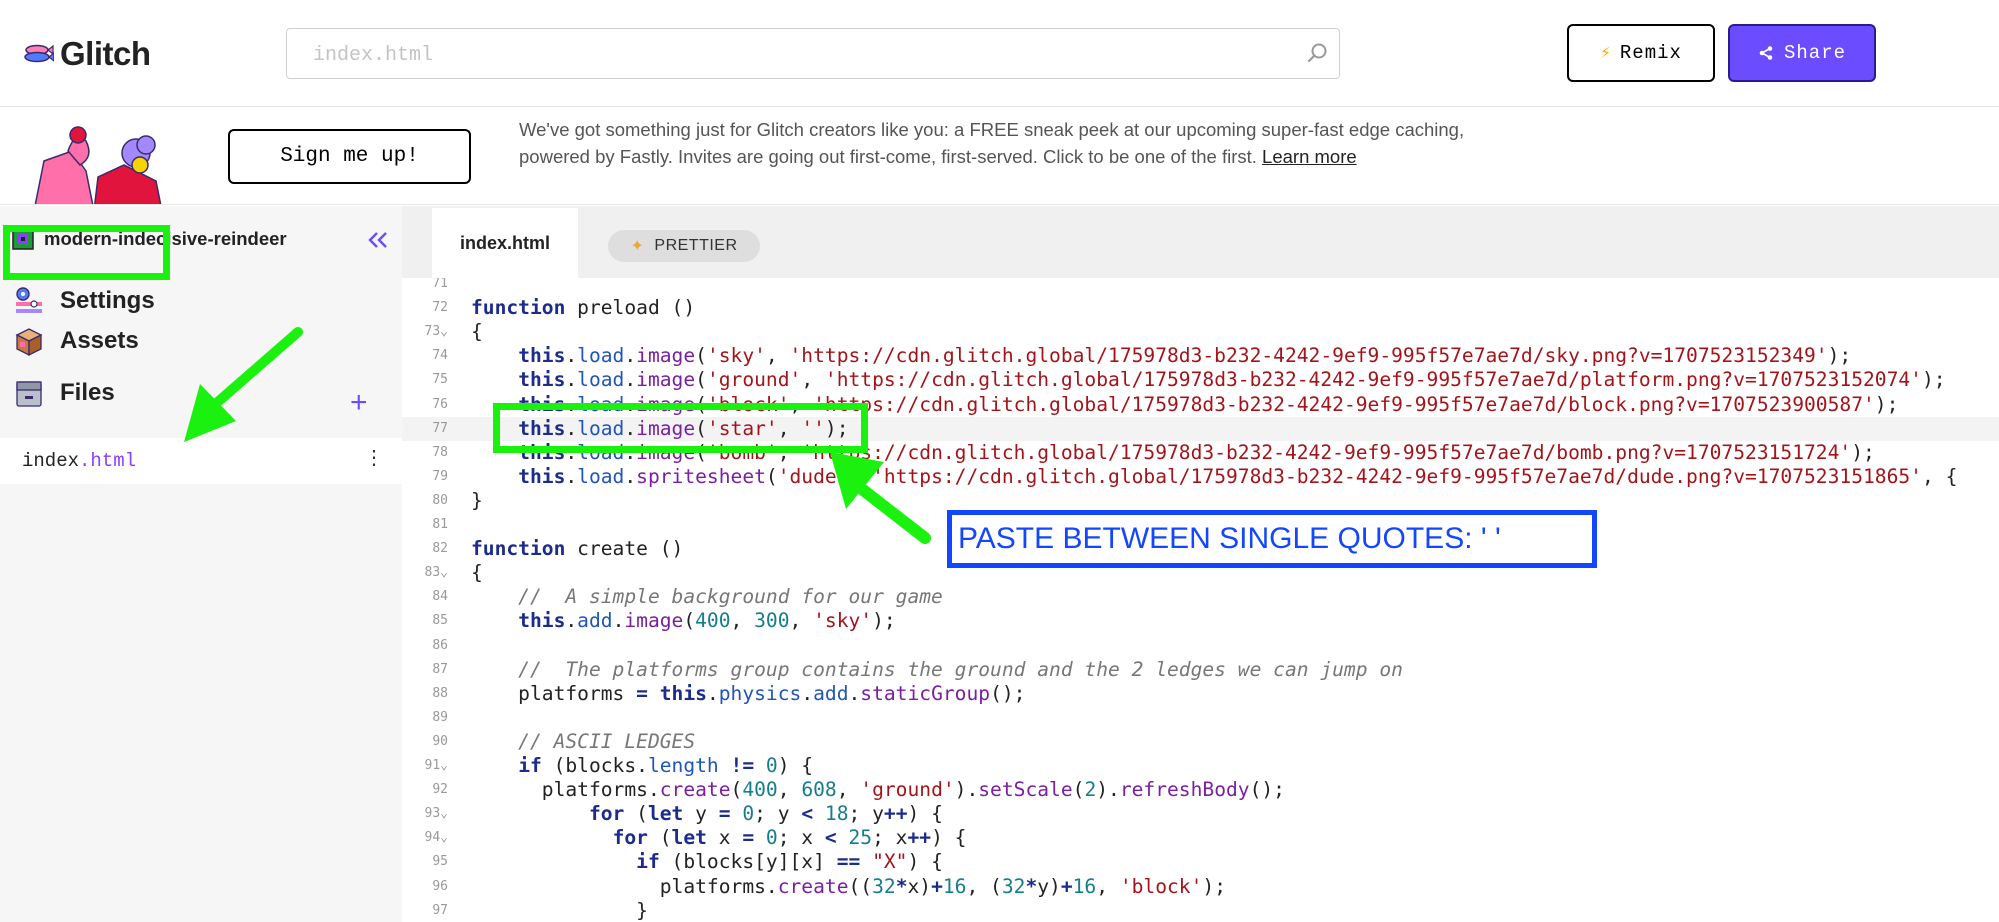 This screenshot has height=922, width=1999. I want to click on logo-text: Glitch, so click(105, 53).